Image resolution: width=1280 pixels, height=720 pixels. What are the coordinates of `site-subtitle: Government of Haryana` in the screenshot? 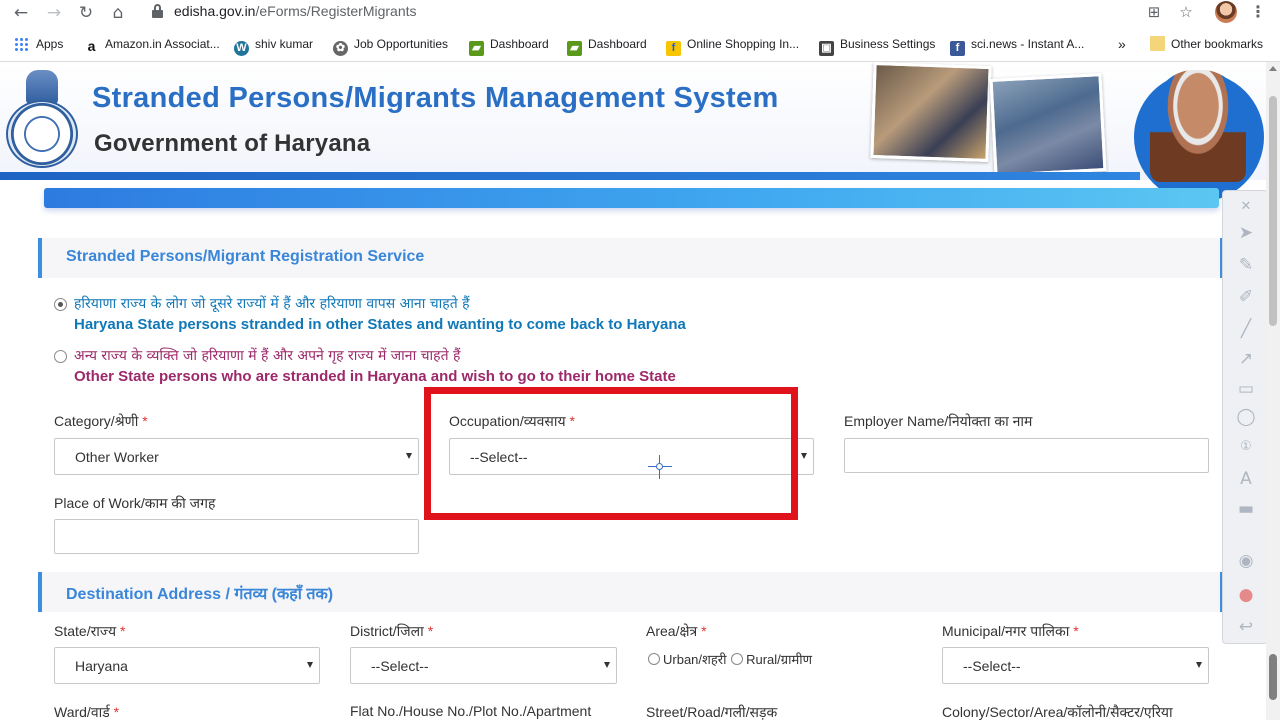 It's located at (232, 143).